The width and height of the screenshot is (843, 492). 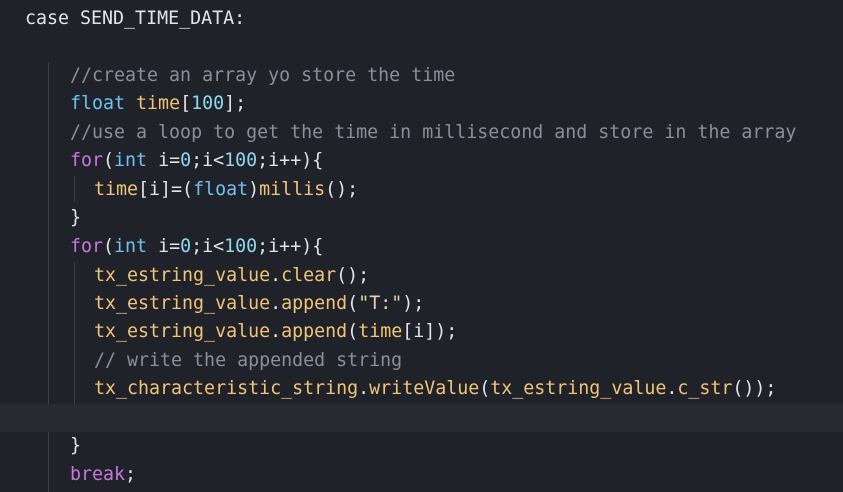 What do you see at coordinates (166, 189) in the screenshot?
I see `code-token: [i]=(` at bounding box center [166, 189].